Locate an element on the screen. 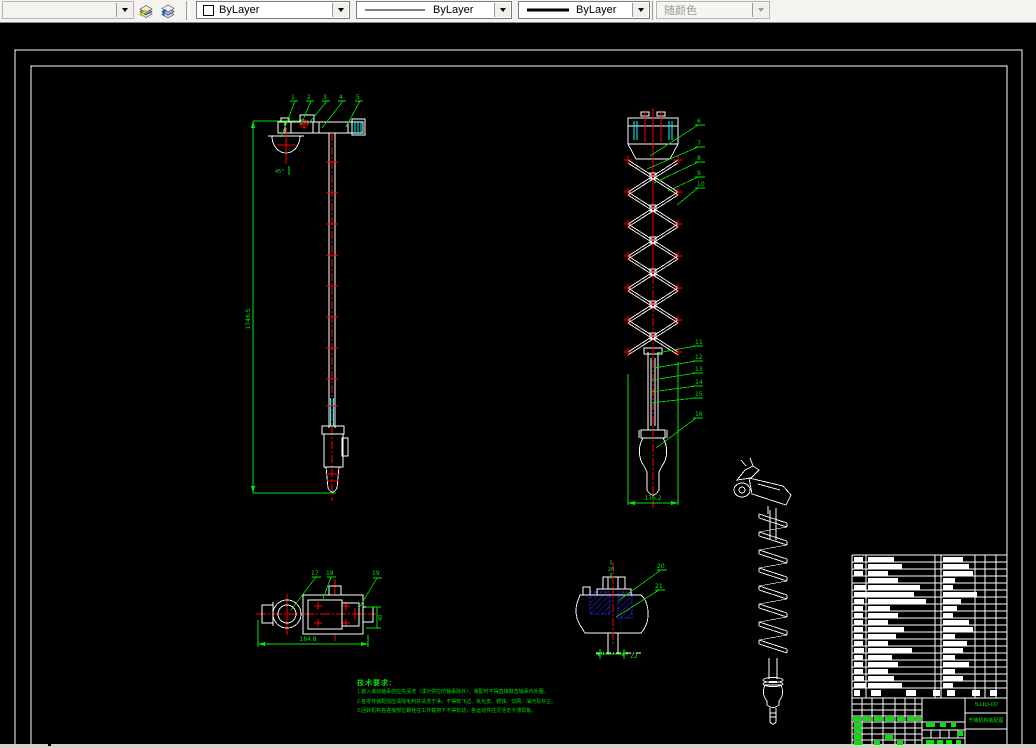 The height and width of the screenshot is (748, 1036). make-object-layer-current-button is located at coordinates (146, 11).